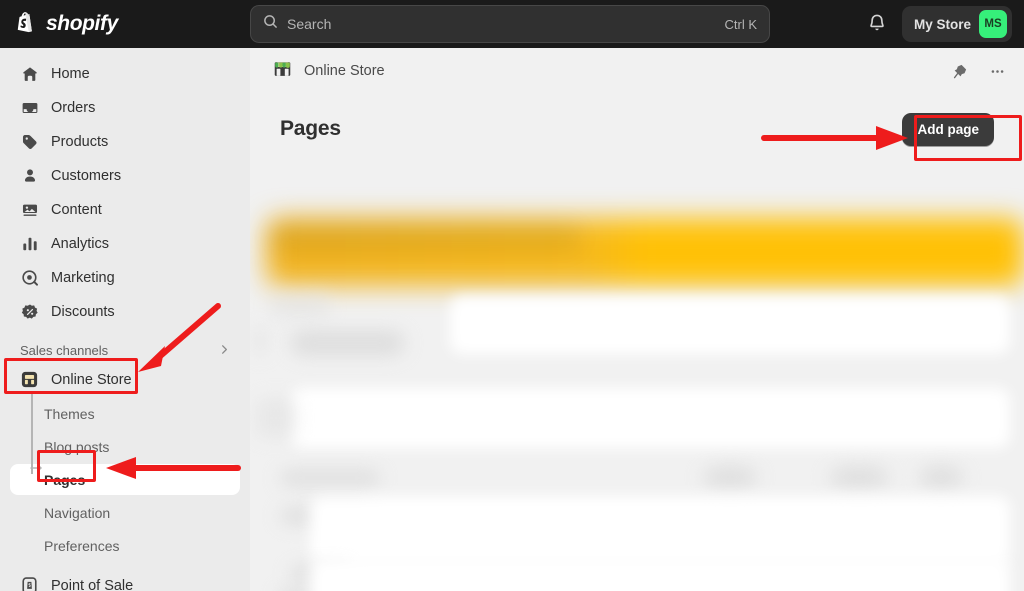 The width and height of the screenshot is (1024, 591). I want to click on bar-chart-icon, so click(29, 243).